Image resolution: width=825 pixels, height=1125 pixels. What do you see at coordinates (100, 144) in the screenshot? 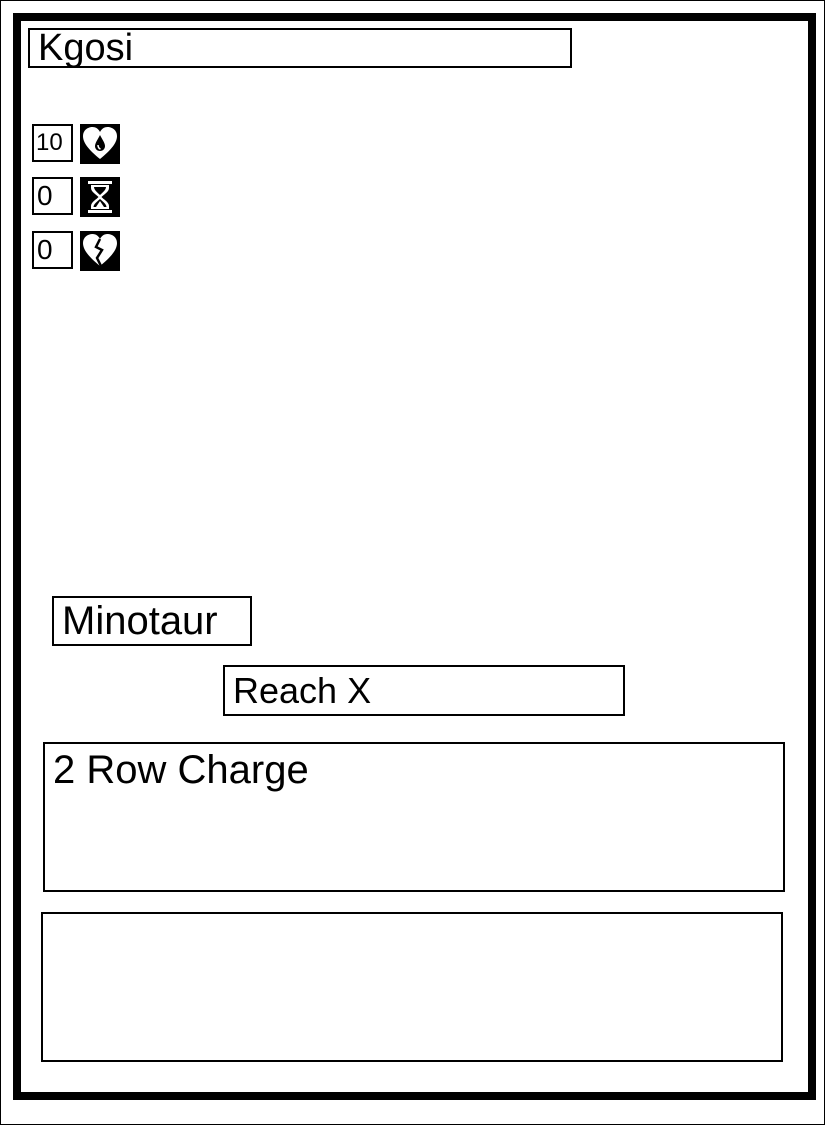
I see `heart-drop-icon` at bounding box center [100, 144].